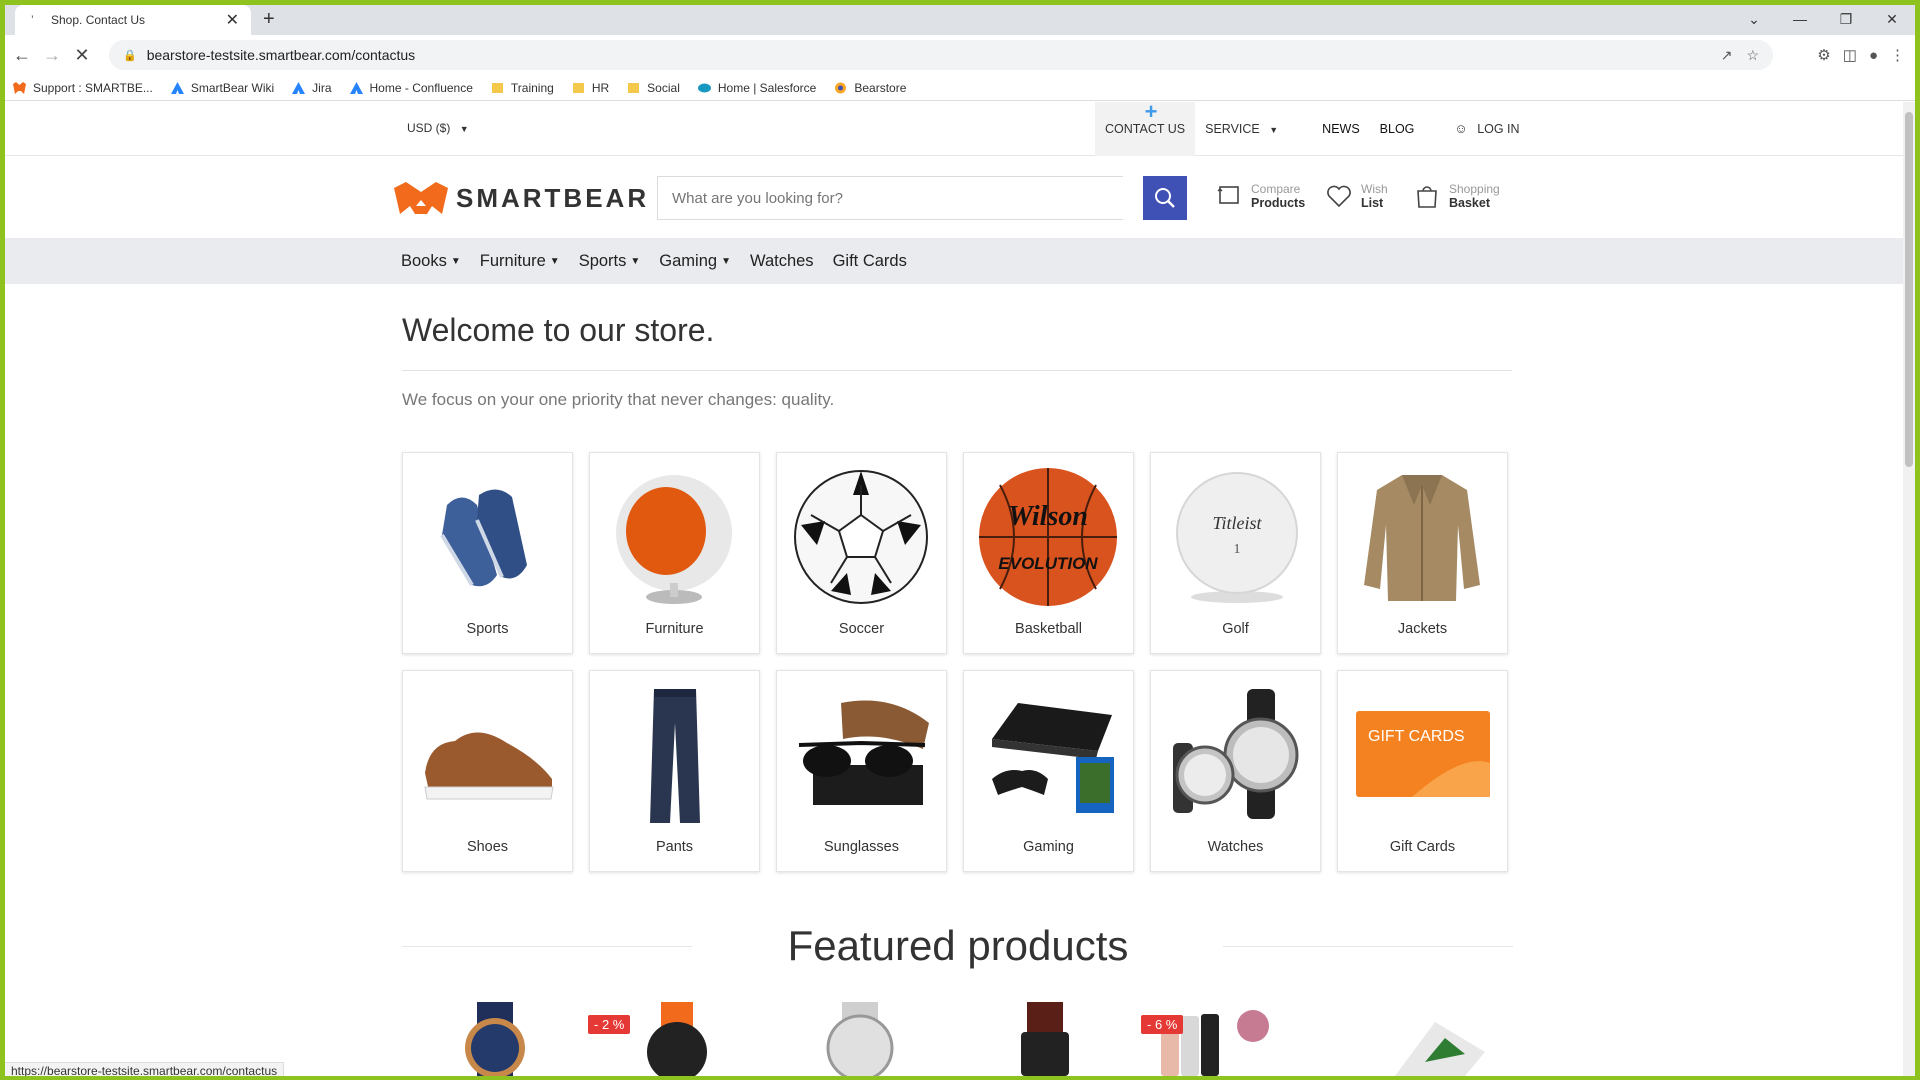 The height and width of the screenshot is (1080, 1920). Describe the element at coordinates (1909, 589) in the screenshot. I see `page-scrollbar` at that location.